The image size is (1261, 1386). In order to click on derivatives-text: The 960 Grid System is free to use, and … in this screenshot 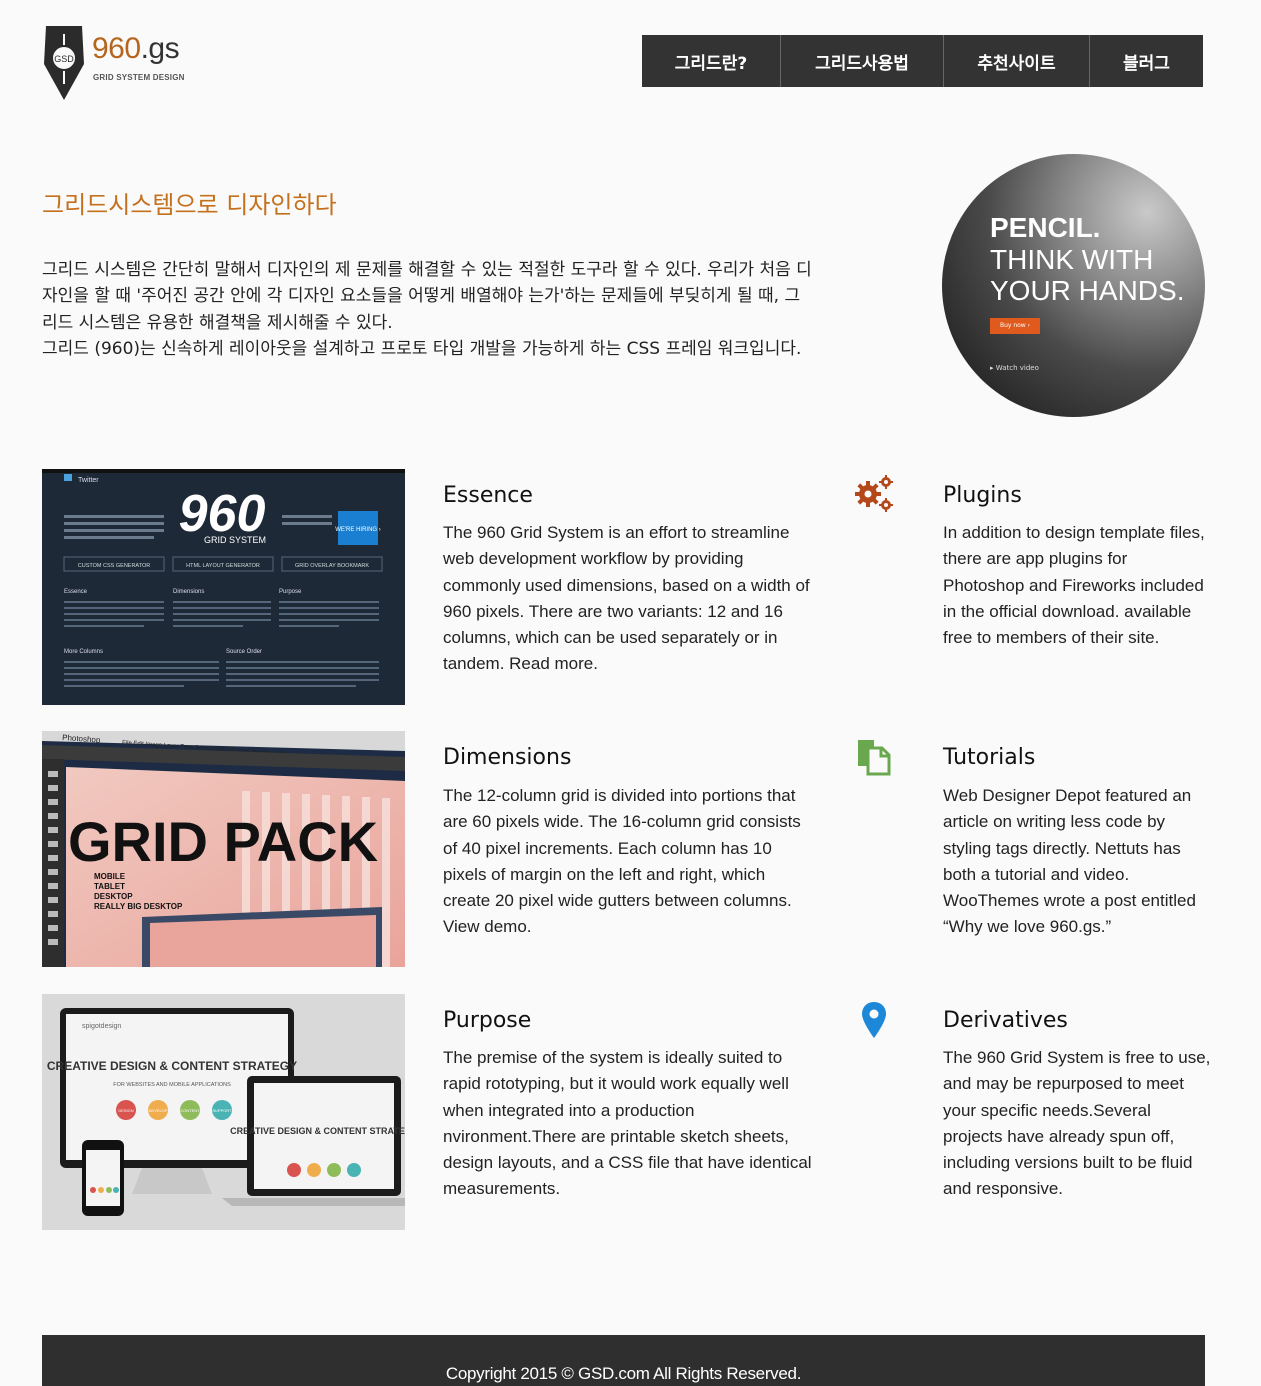, I will do `click(1077, 1123)`.